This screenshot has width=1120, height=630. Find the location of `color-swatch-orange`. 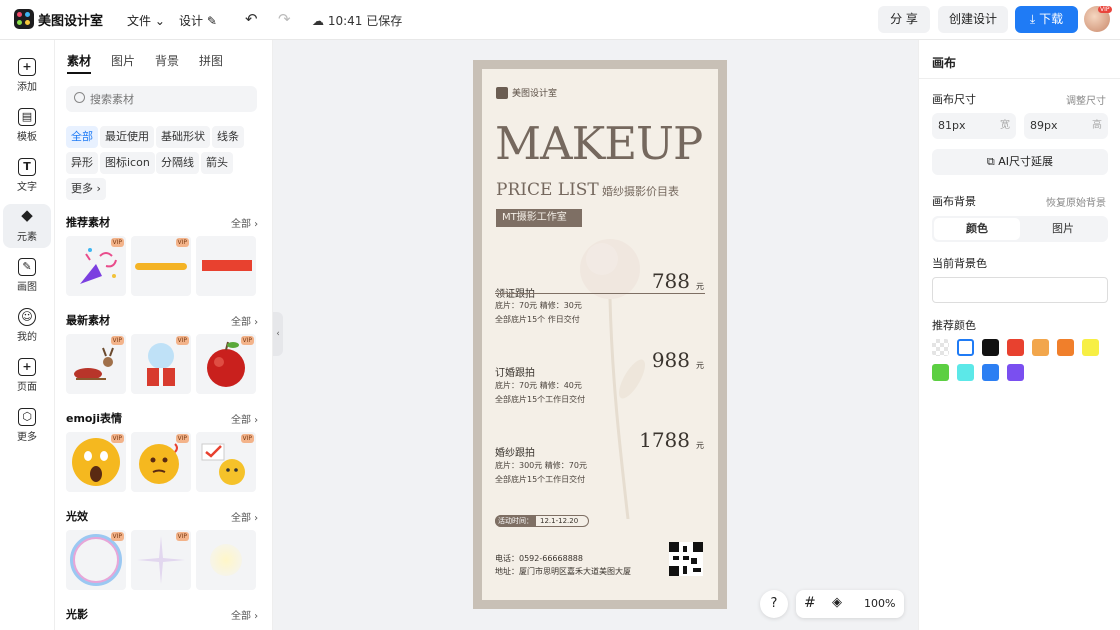

color-swatch-orange is located at coordinates (1065, 347).